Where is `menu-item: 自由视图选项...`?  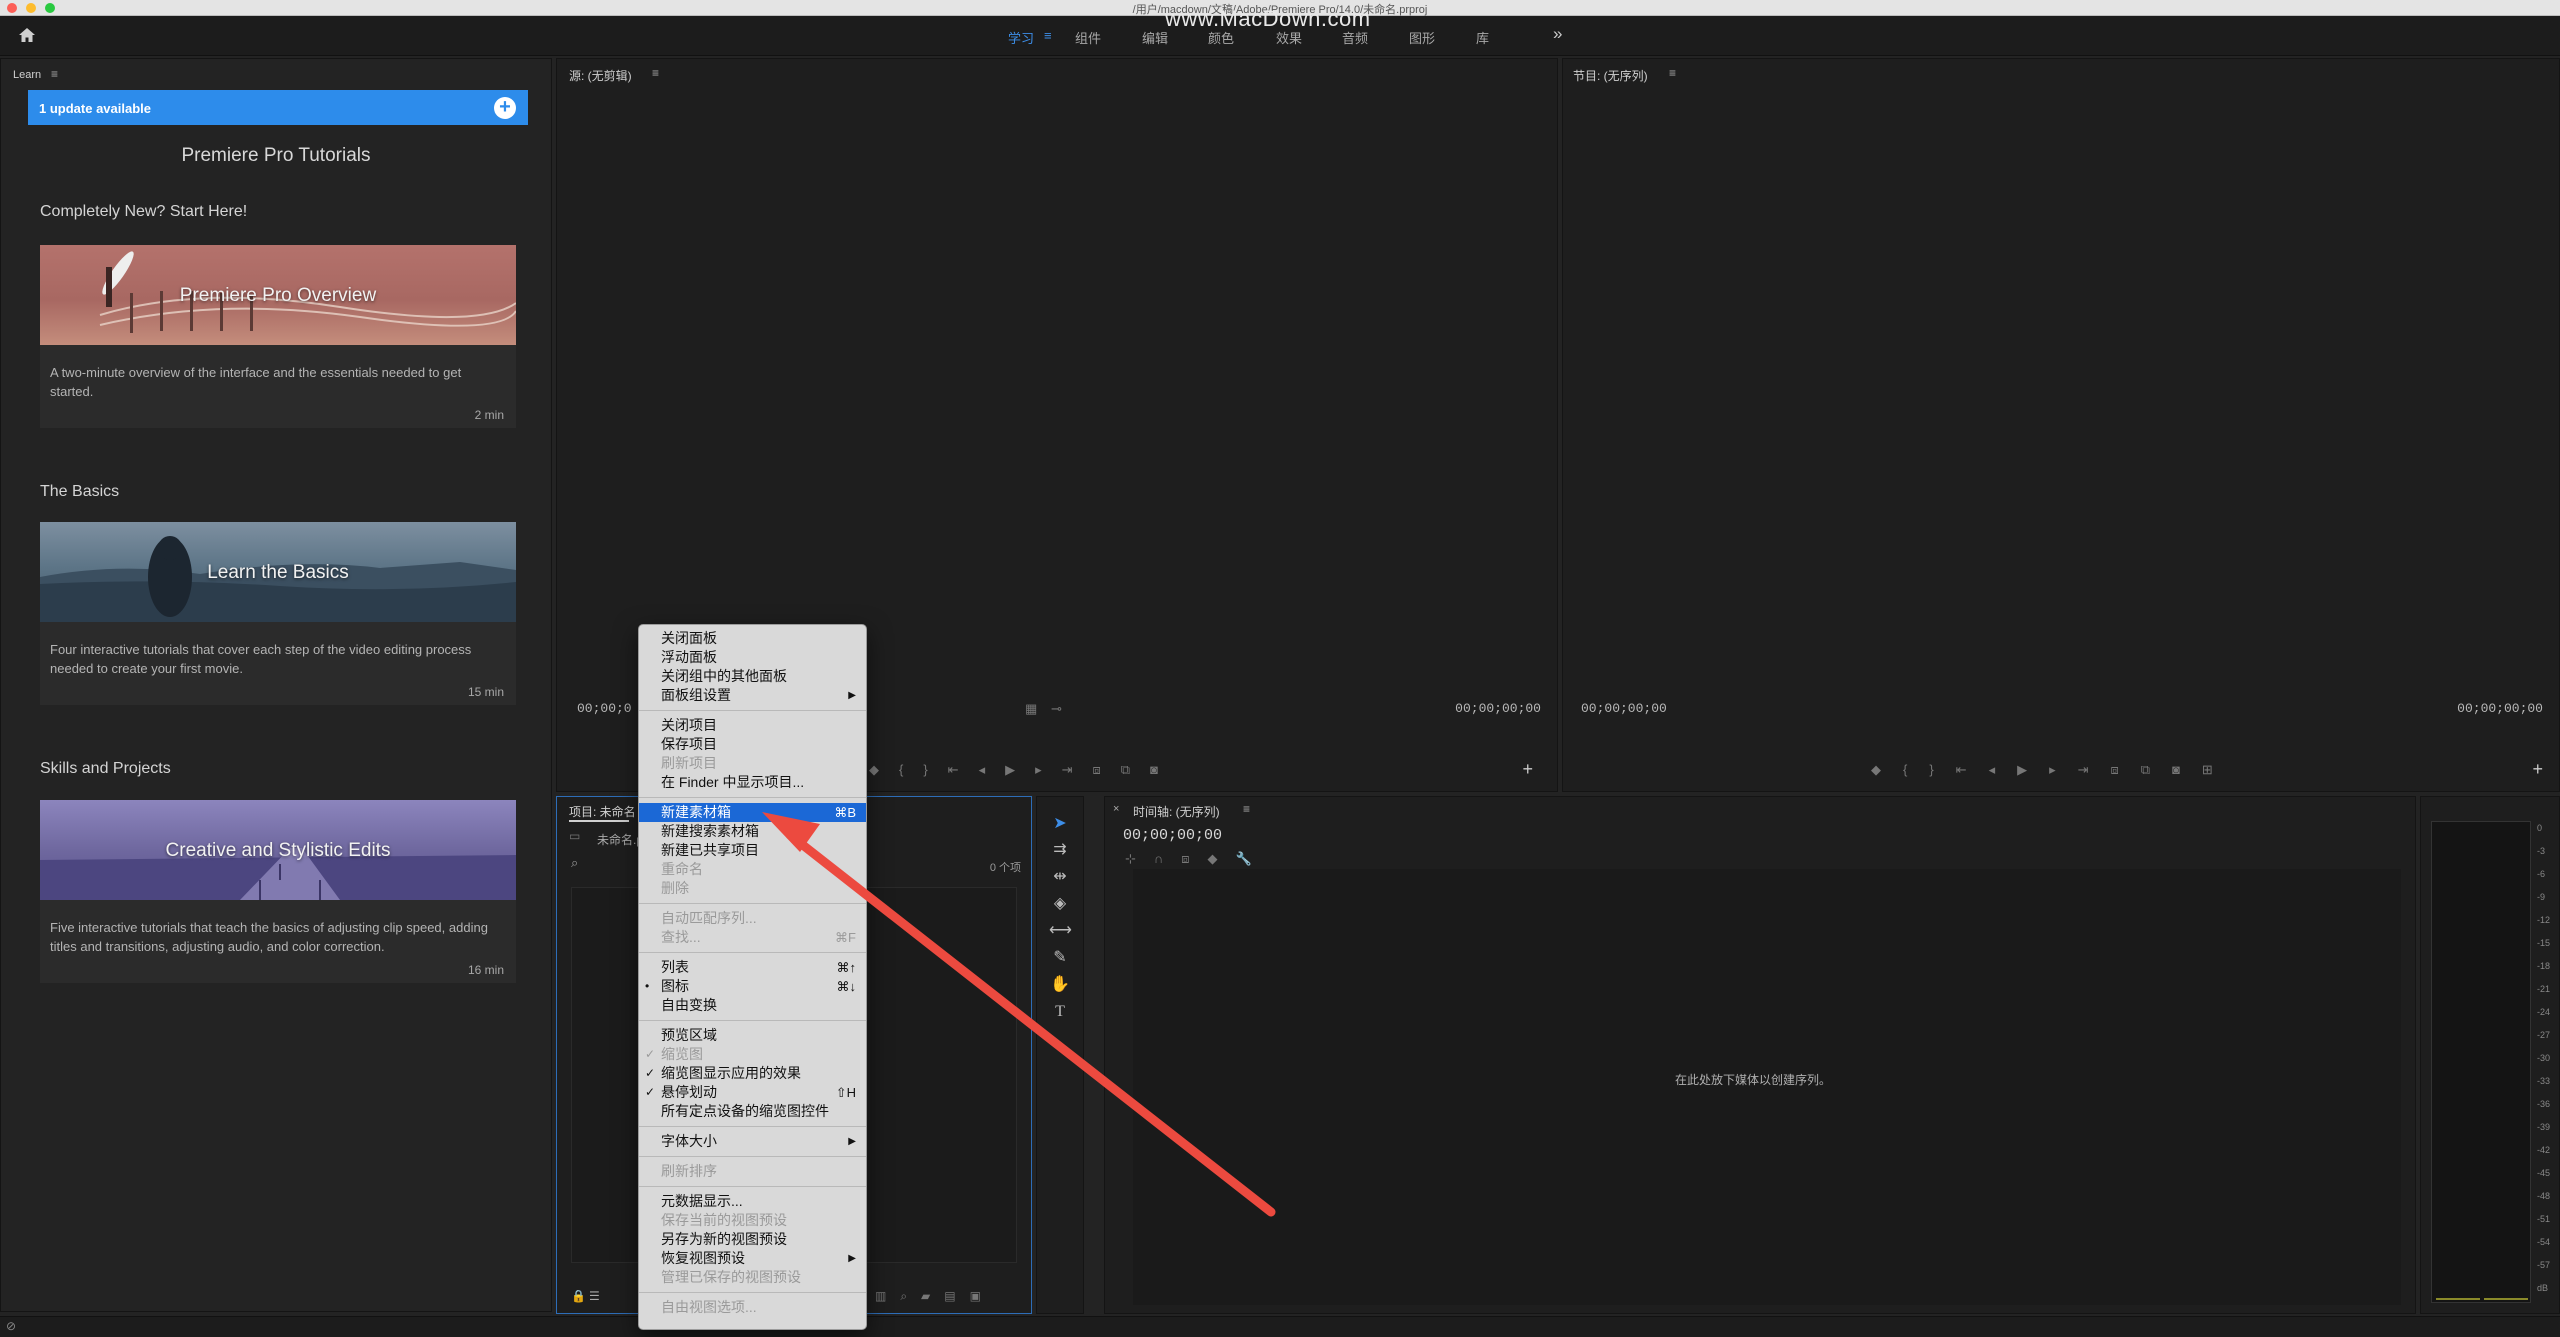
menu-item: 自由视图选项... is located at coordinates (752, 1307).